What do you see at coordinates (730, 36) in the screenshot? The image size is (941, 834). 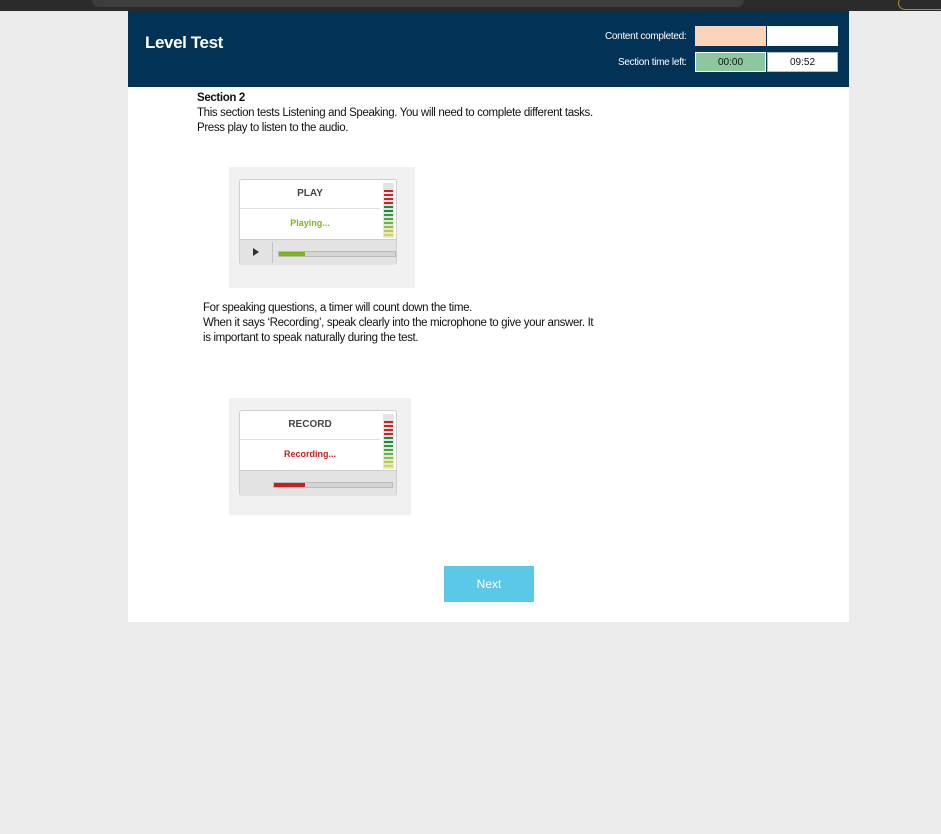 I see `content-completed-bar` at bounding box center [730, 36].